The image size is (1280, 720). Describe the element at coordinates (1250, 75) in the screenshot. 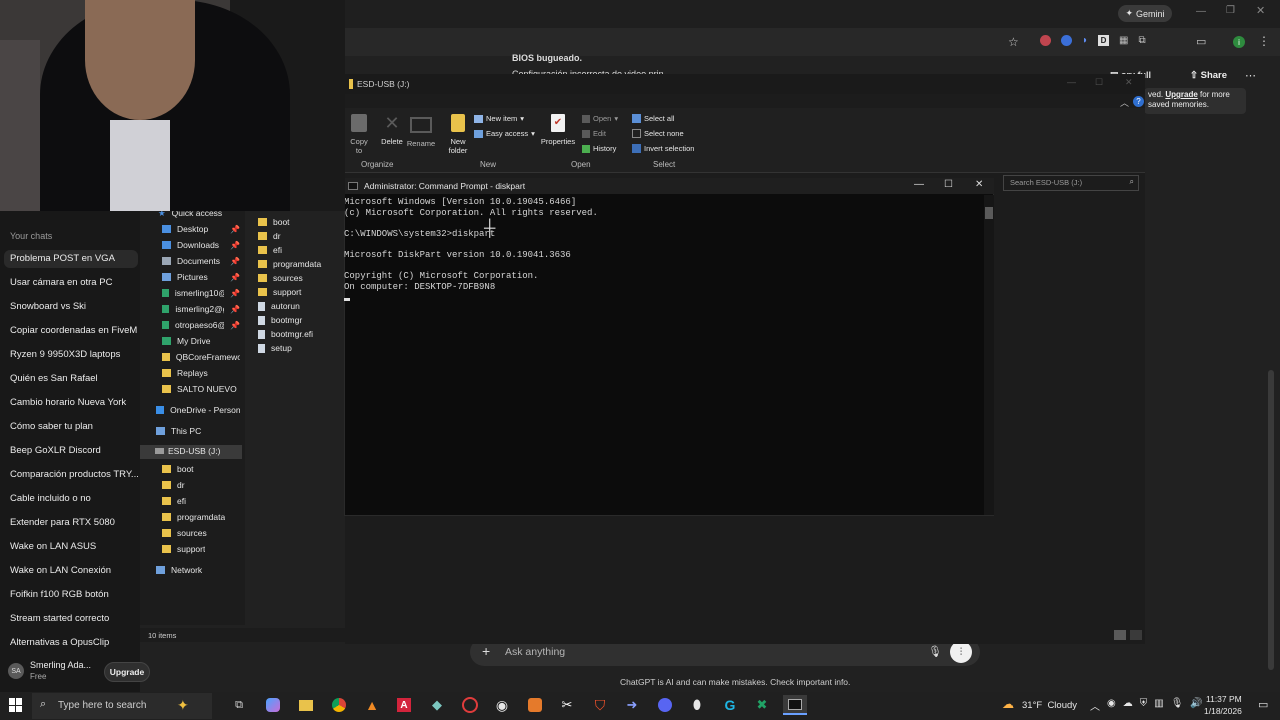

I see `more-options-icon: ⋯` at that location.